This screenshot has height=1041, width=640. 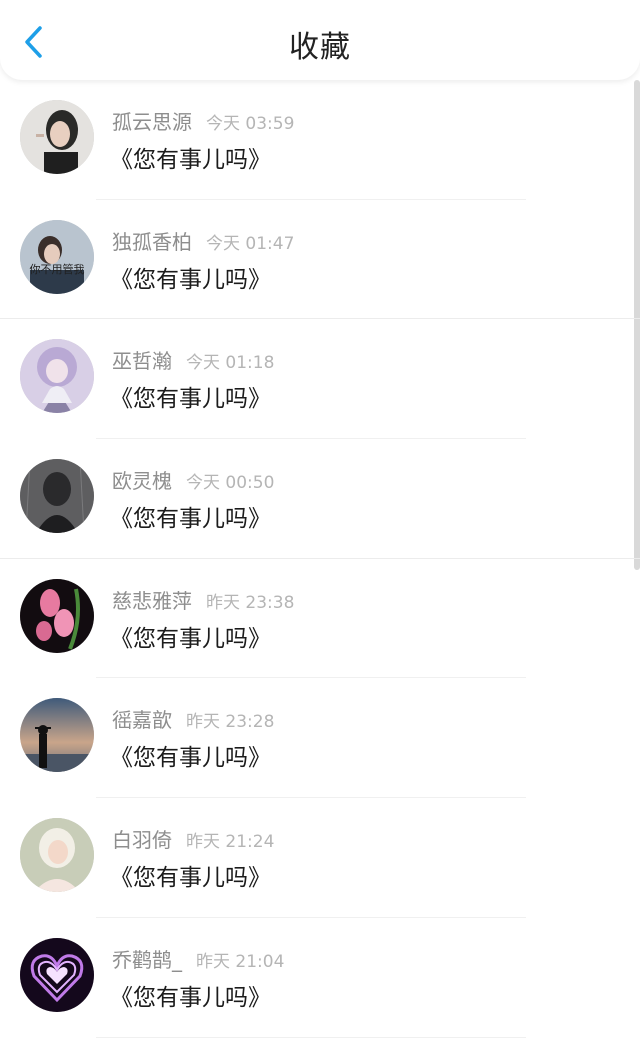 I want to click on list-item: 徭嘉歆 昨天 23:28 《您有事儿吗》, so click(x=320, y=738).